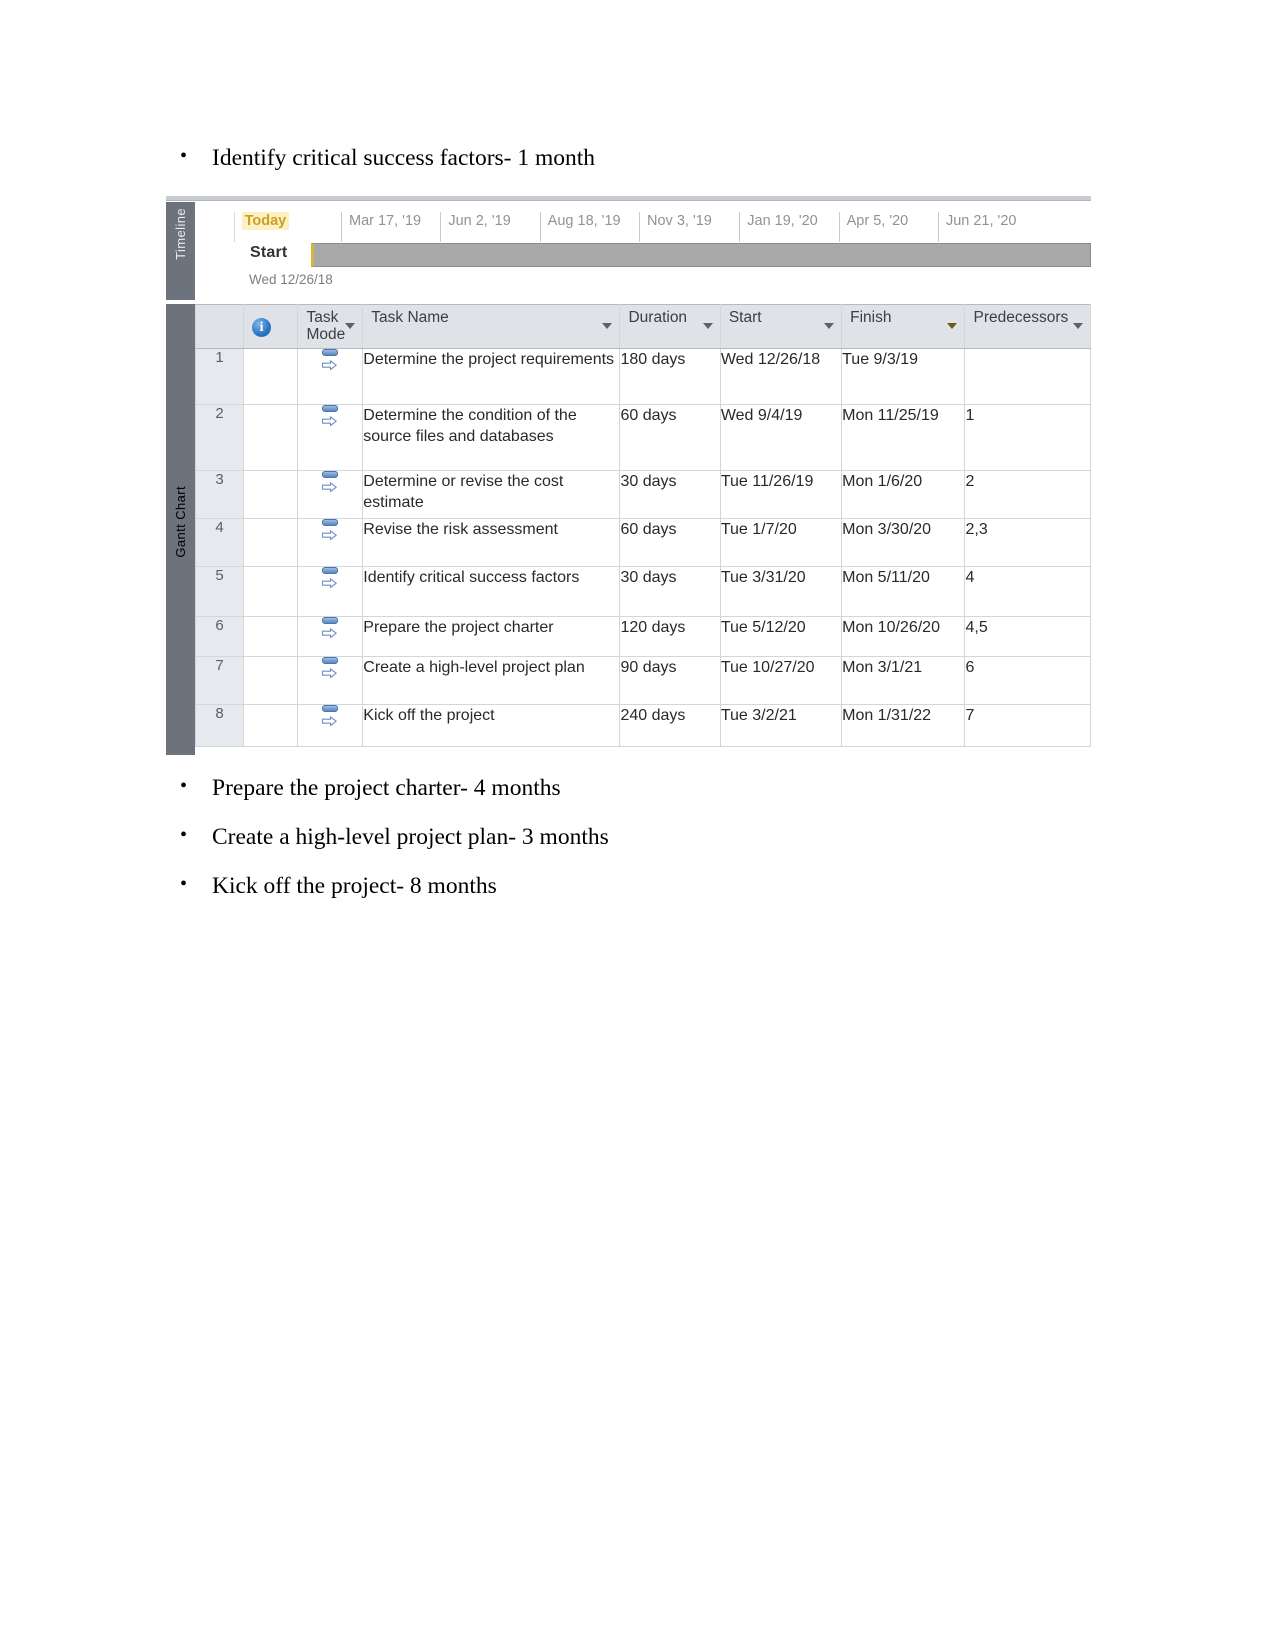  What do you see at coordinates (219, 680) in the screenshot?
I see `row-number-cell: 7` at bounding box center [219, 680].